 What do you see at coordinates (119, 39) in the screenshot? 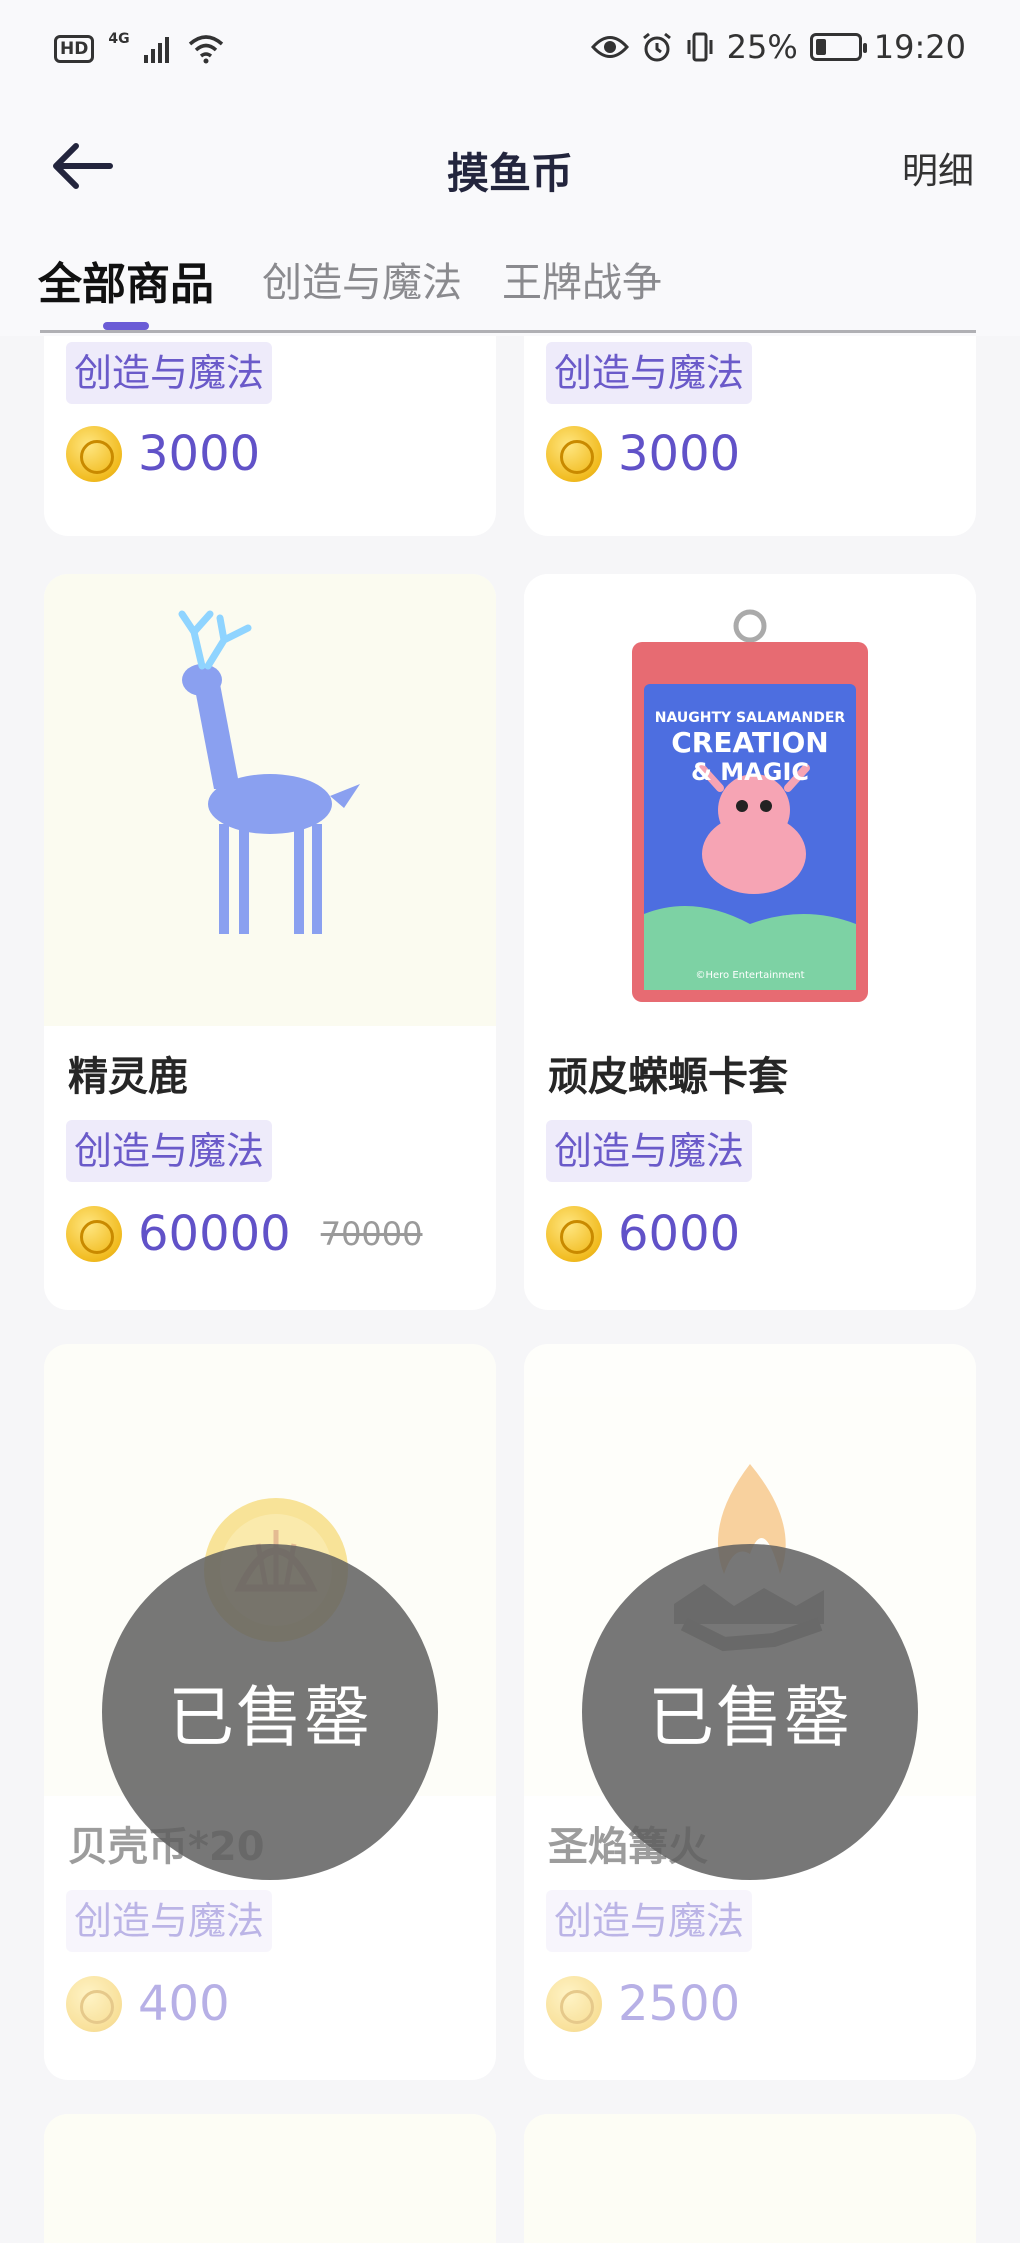
I see `network-type: 4G` at bounding box center [119, 39].